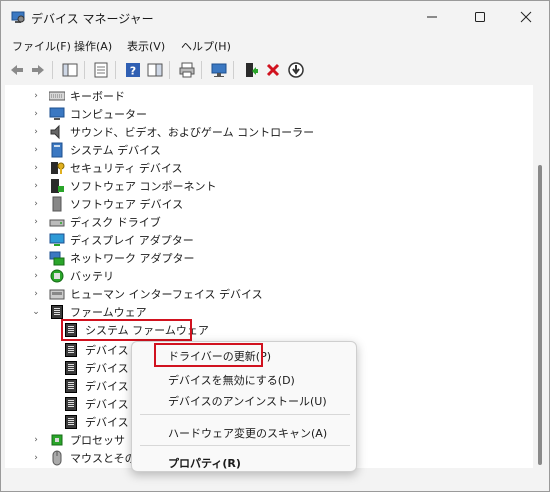 This screenshot has width=550, height=492. Describe the element at coordinates (92, 276) in the screenshot. I see `tree-item-label: バッテリ` at that location.